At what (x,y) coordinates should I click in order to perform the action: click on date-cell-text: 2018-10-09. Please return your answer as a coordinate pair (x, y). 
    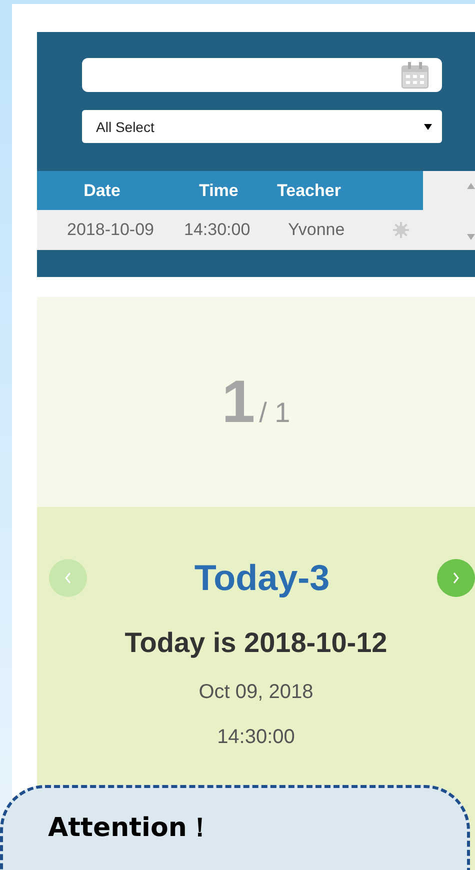
    Looking at the image, I should click on (110, 230).